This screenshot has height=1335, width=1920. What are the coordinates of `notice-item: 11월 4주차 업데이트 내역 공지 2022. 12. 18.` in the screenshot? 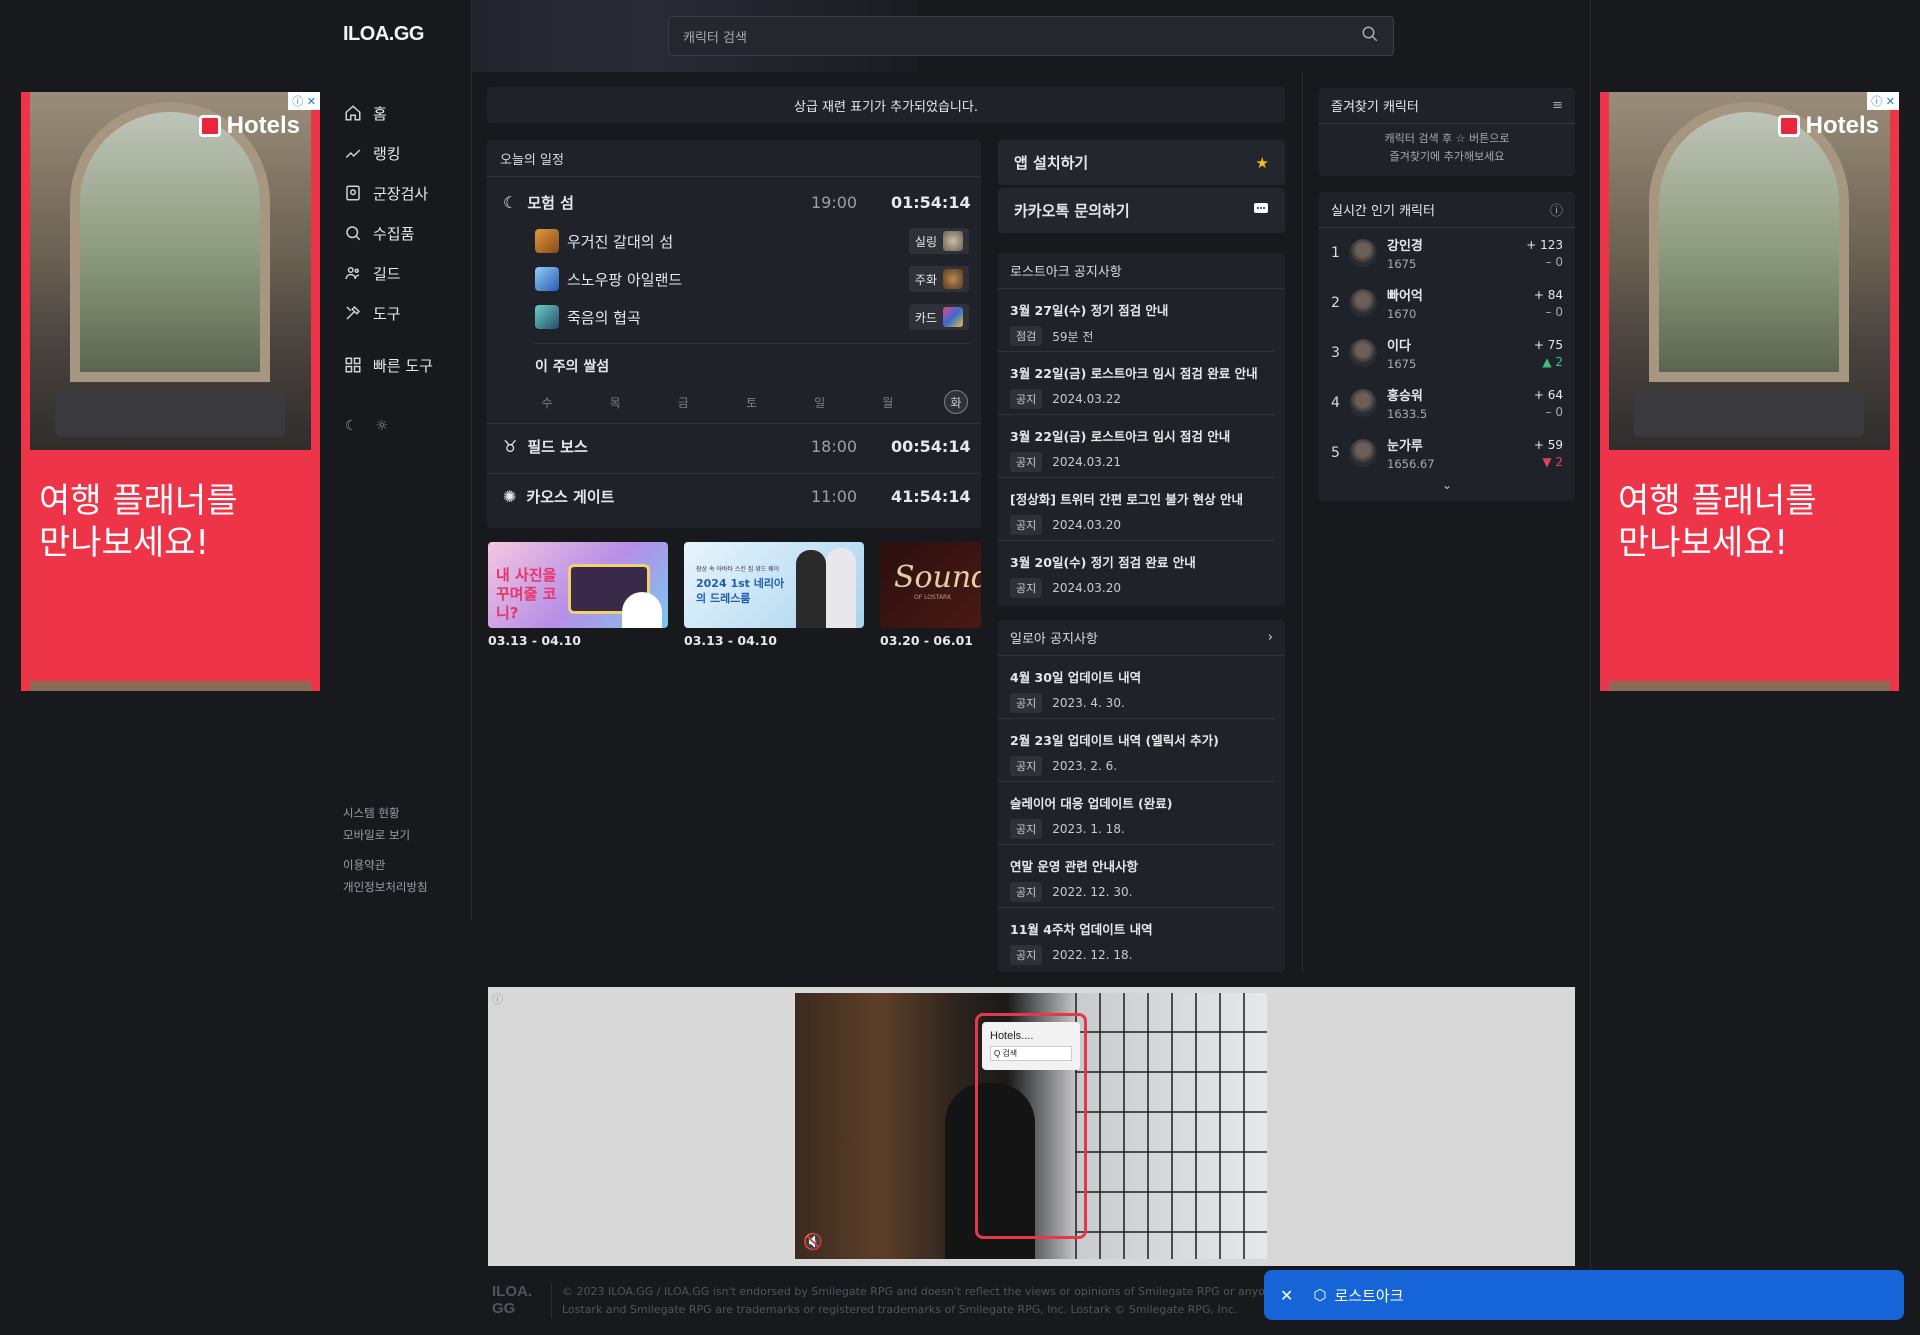 It's located at (1136, 939).